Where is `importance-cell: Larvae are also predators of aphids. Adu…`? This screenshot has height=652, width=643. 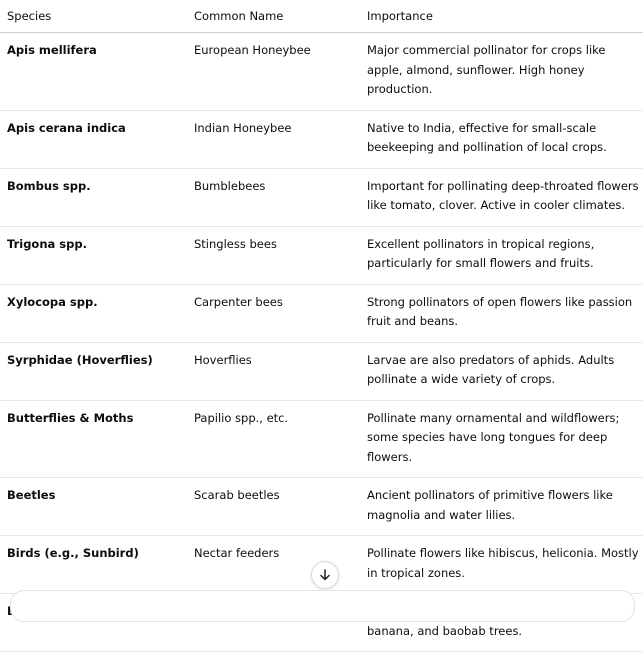 importance-cell: Larvae are also predators of aphids. Adu… is located at coordinates (501, 371).